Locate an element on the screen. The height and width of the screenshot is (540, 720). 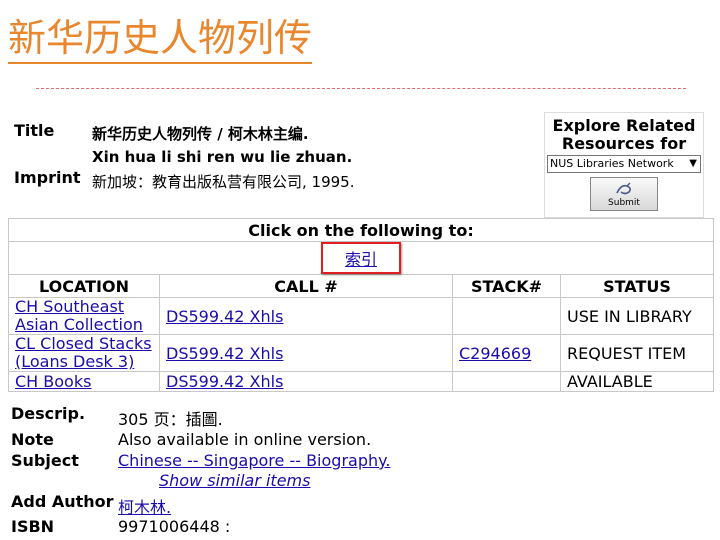
table-row: CH Books DS599.42 Xhls AVAILABLE is located at coordinates (361, 381).